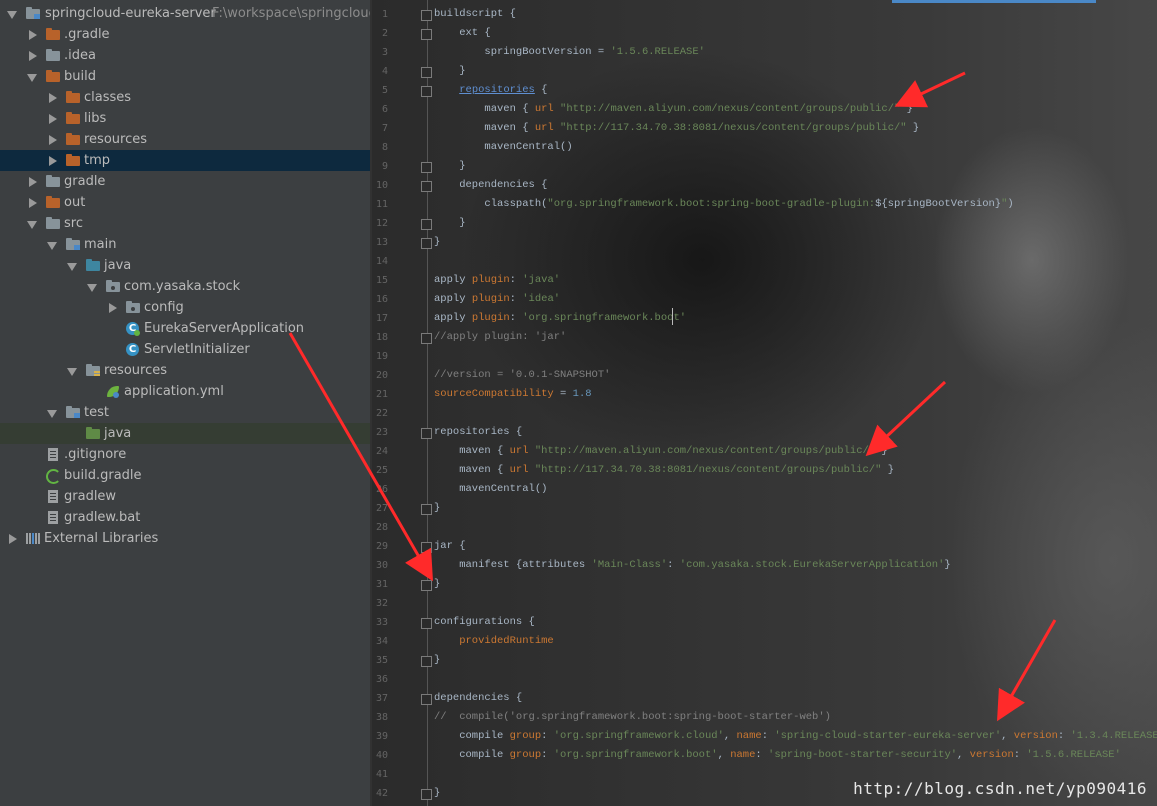  Describe the element at coordinates (497, 280) in the screenshot. I see `code-line: apply plugin: 'java'` at that location.